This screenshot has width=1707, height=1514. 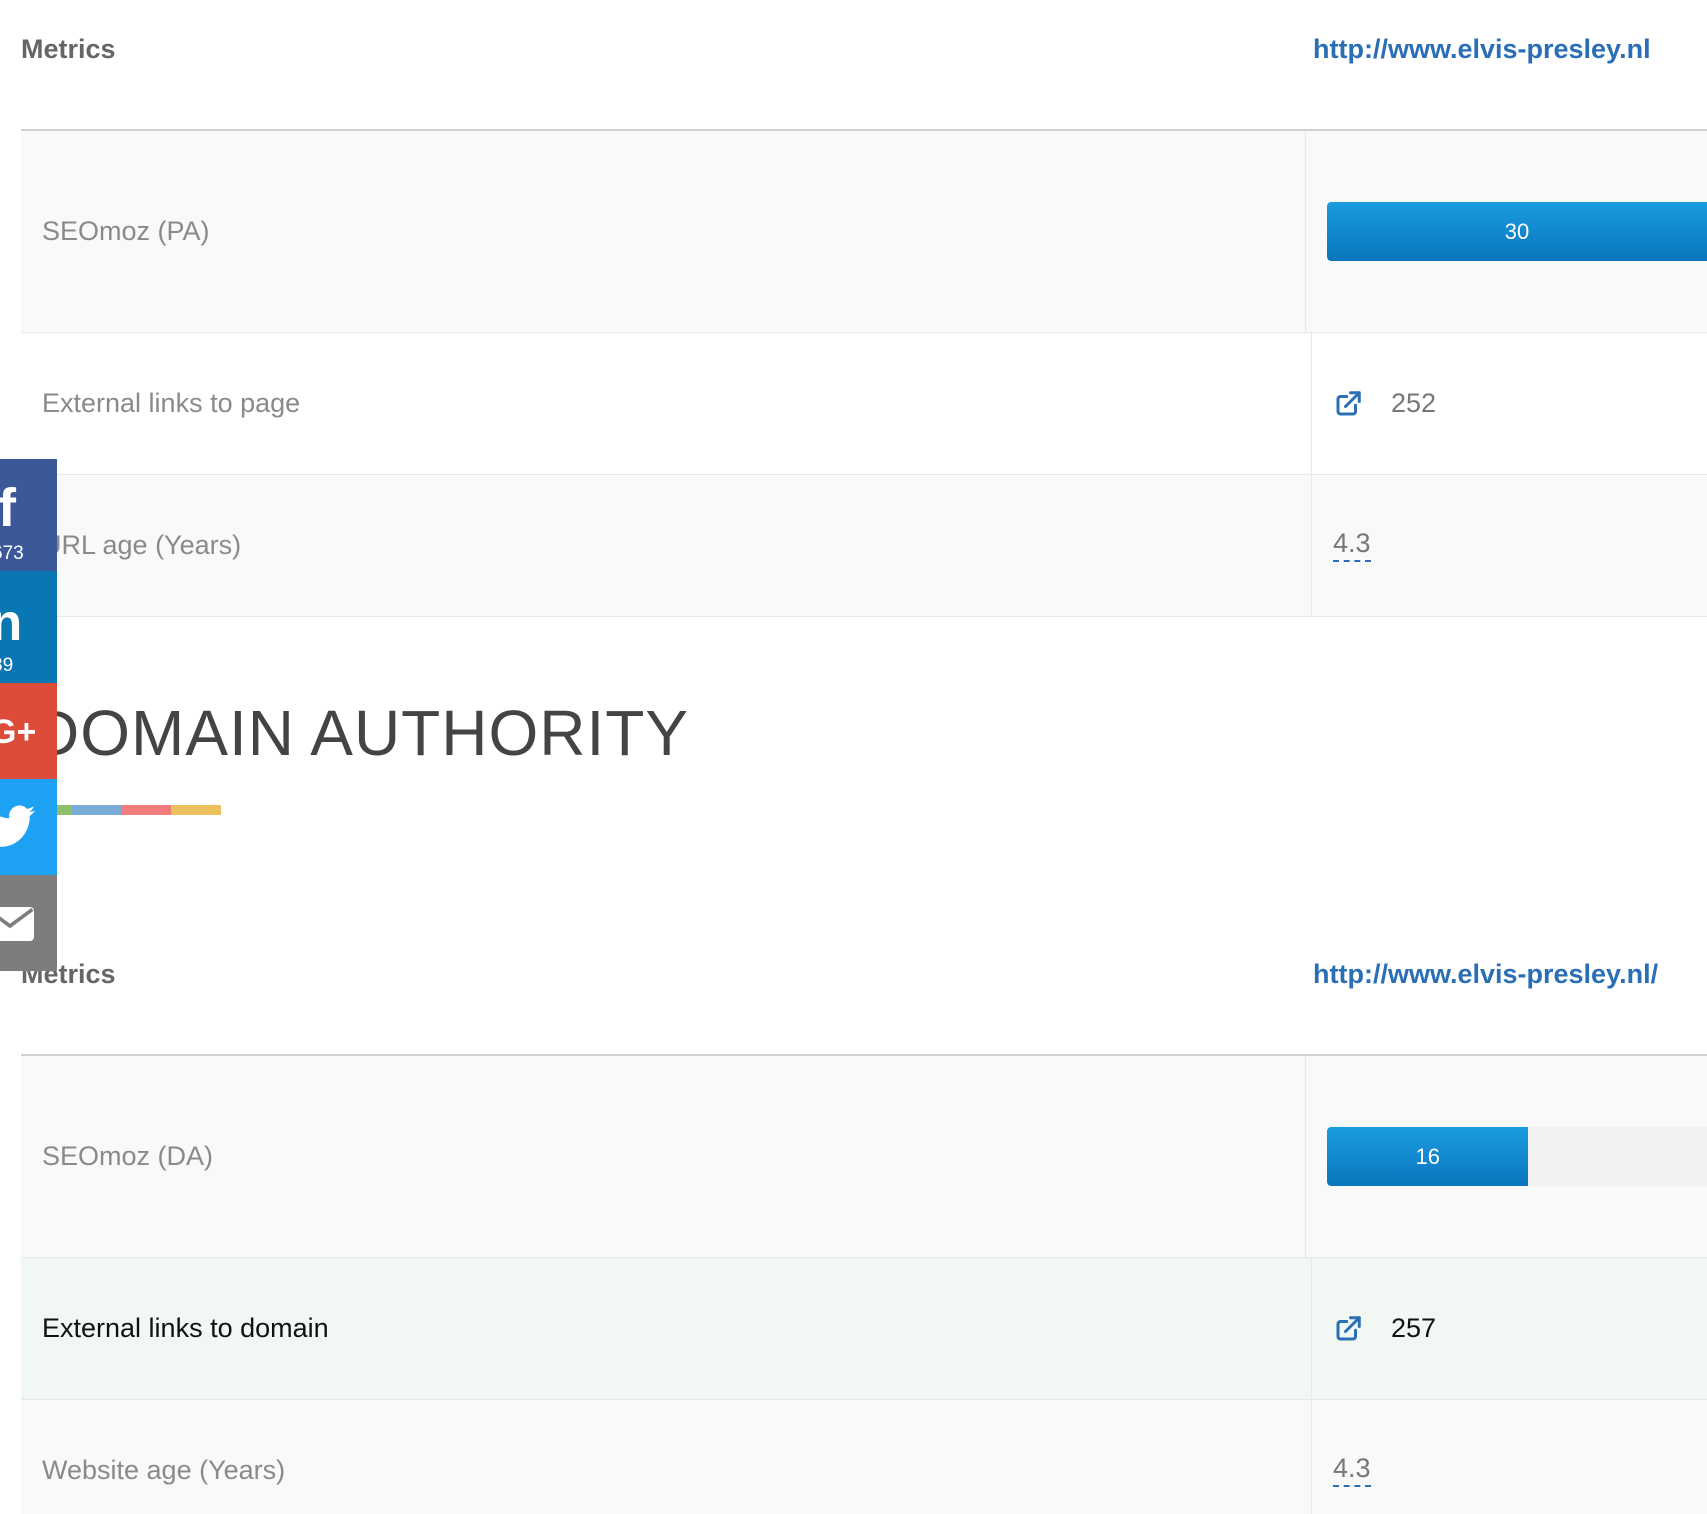 I want to click on table-row-seomoz-pa: SEOmoz (PA) 30, so click(x=864, y=232).